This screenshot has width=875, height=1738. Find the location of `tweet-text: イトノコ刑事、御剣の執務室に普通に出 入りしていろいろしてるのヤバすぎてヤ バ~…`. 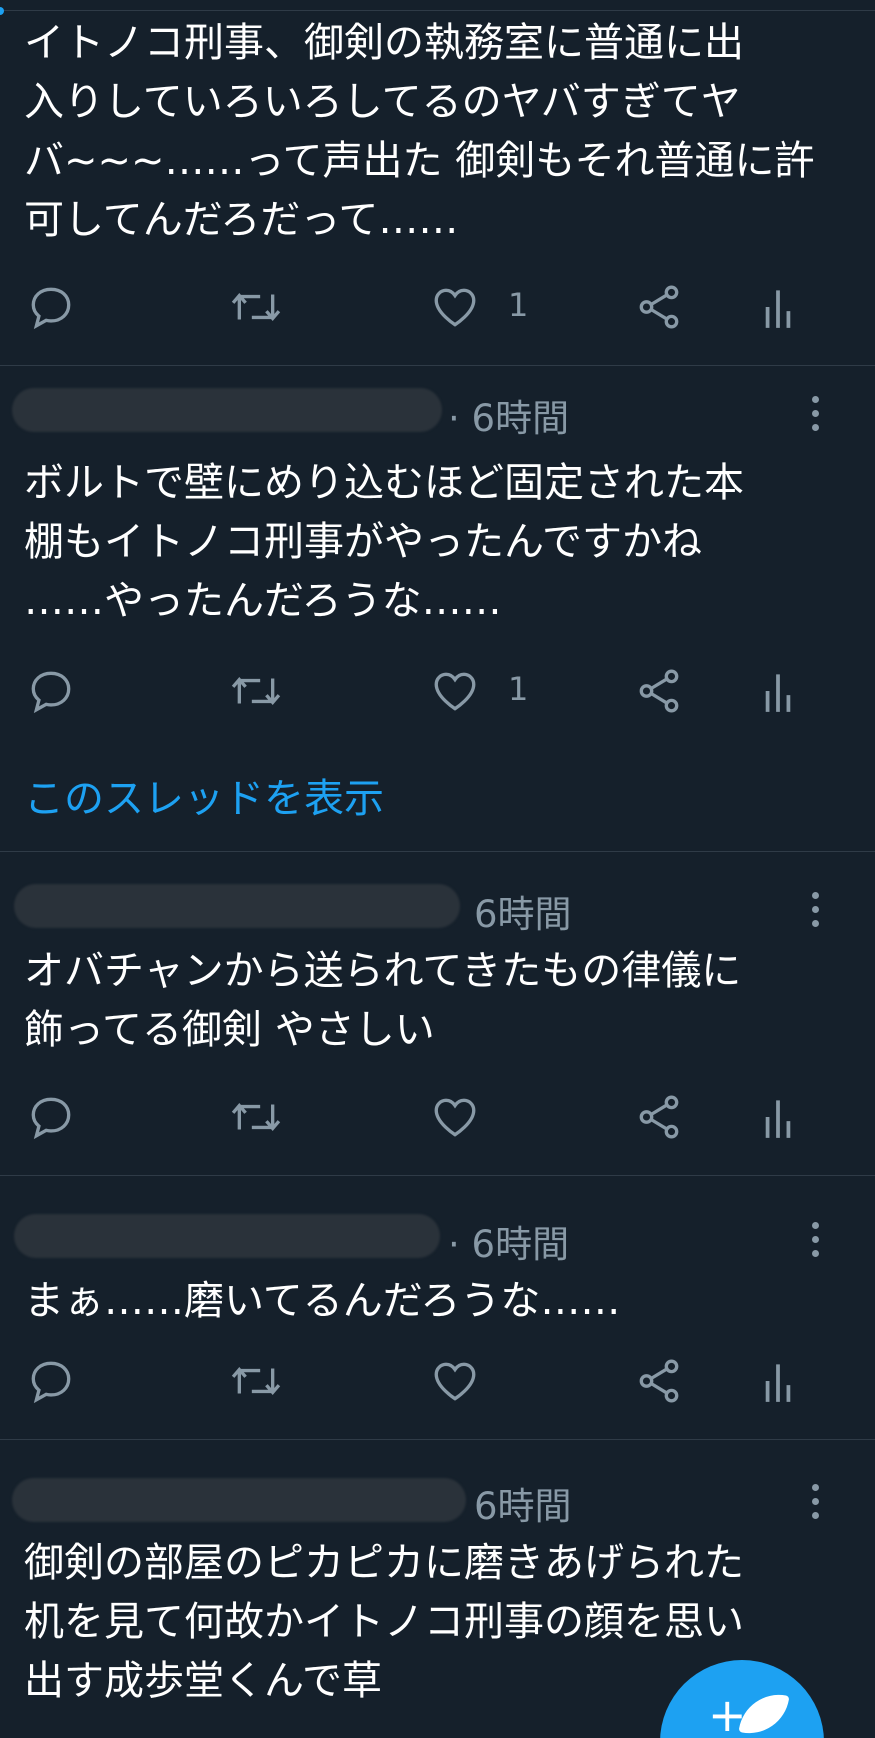

tweet-text: イトノコ刑事、御剣の執務室に普通に出 入りしていろいろしてるのヤバすぎてヤ バ~… is located at coordinates (419, 131).